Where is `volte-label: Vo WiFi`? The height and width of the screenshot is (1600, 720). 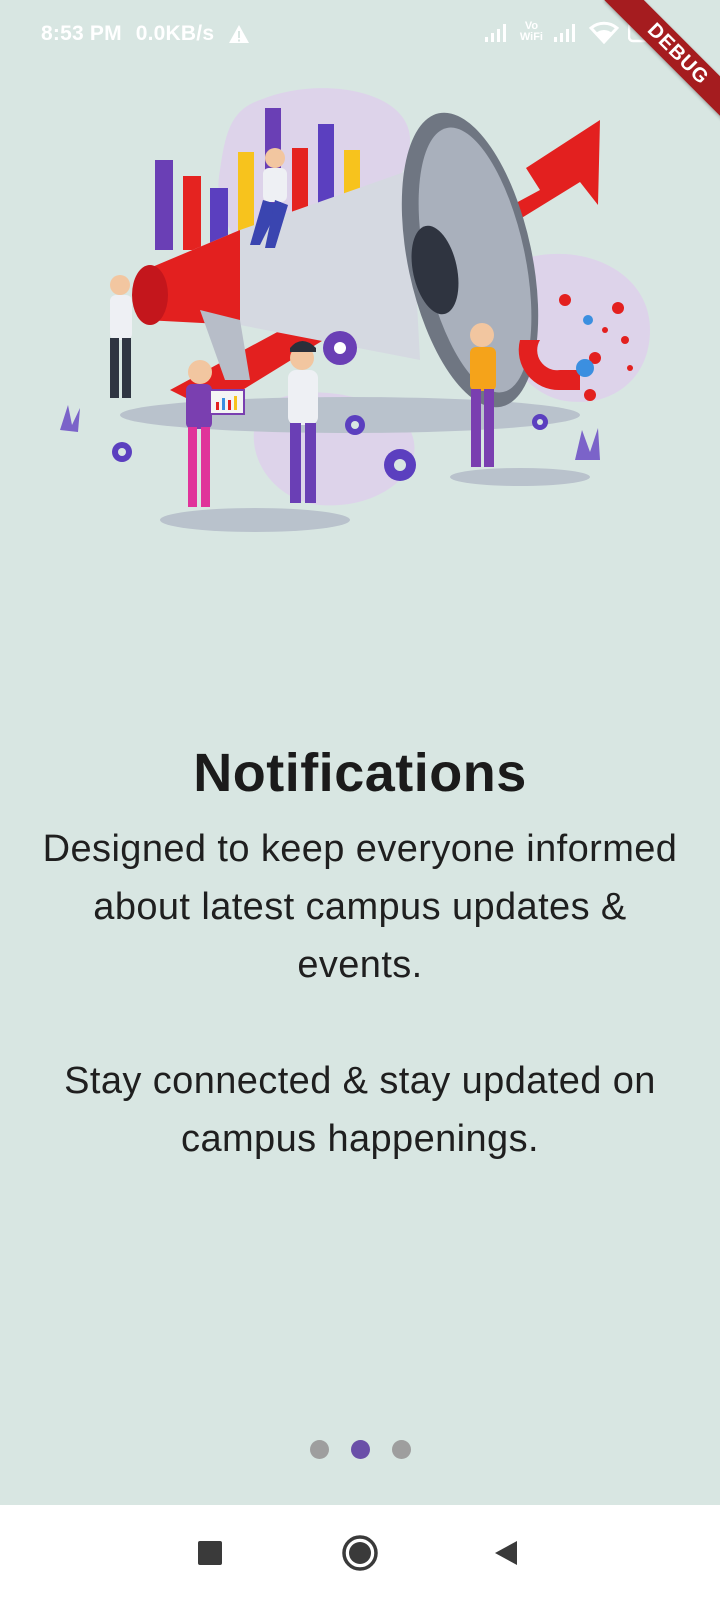 volte-label: Vo WiFi is located at coordinates (531, 32).